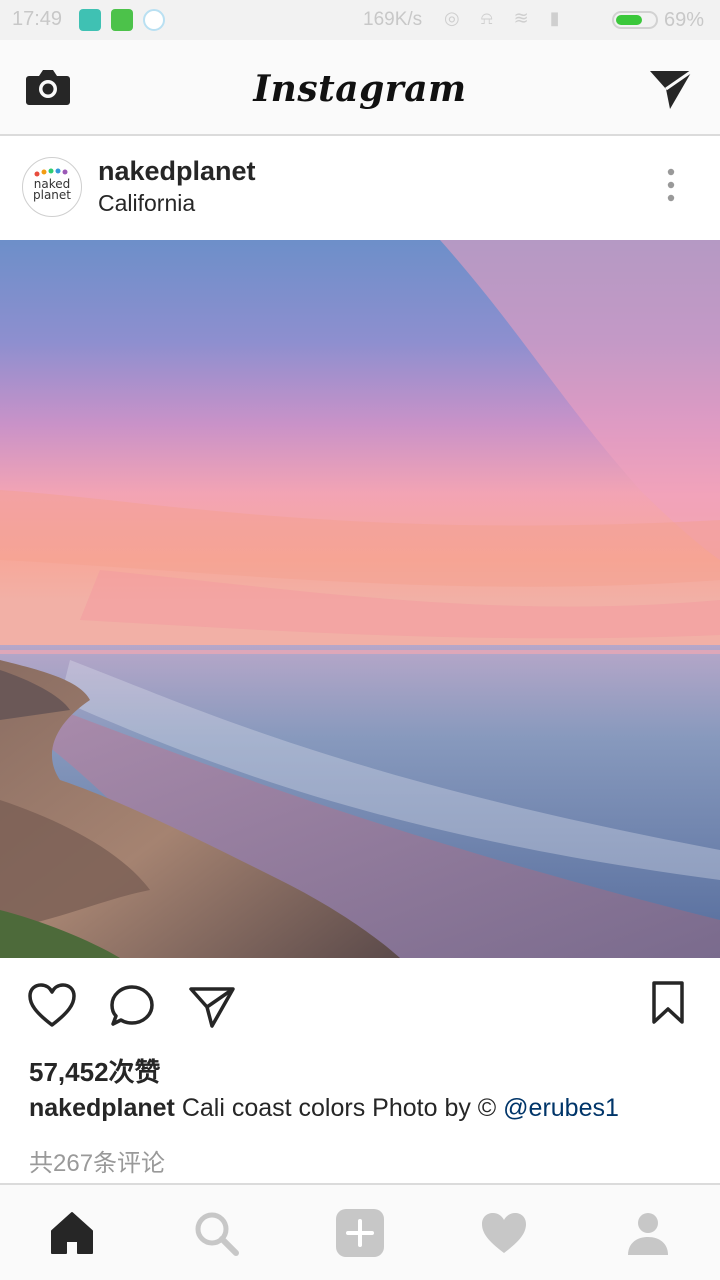 This screenshot has height=1280, width=720. I want to click on bookmark-icon, so click(668, 1003).